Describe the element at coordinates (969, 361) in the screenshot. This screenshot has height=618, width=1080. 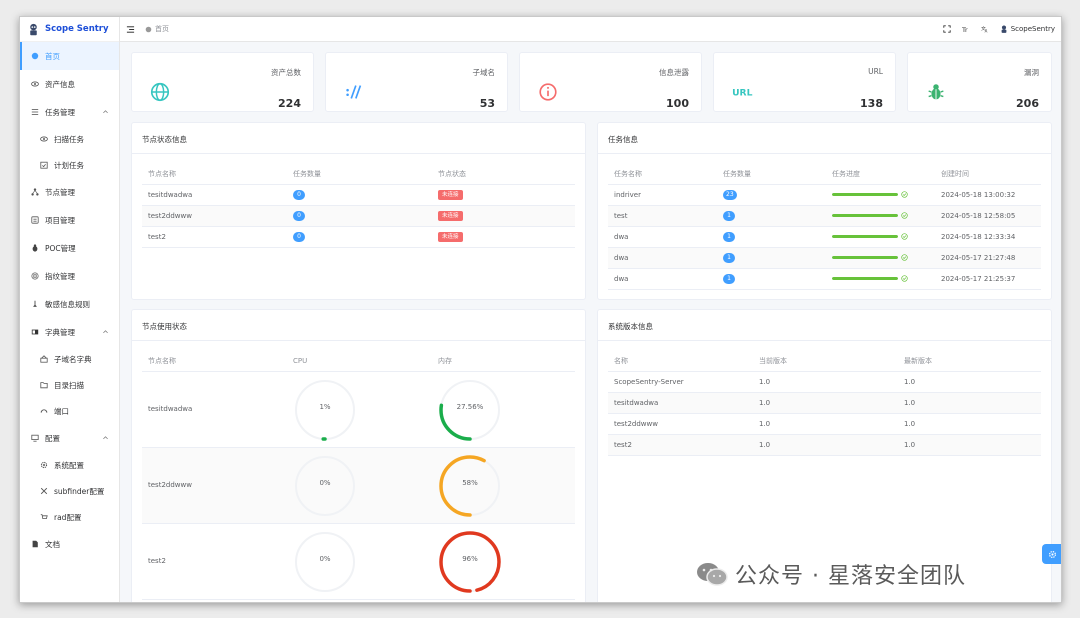
I see `column-header: 最新版本` at that location.